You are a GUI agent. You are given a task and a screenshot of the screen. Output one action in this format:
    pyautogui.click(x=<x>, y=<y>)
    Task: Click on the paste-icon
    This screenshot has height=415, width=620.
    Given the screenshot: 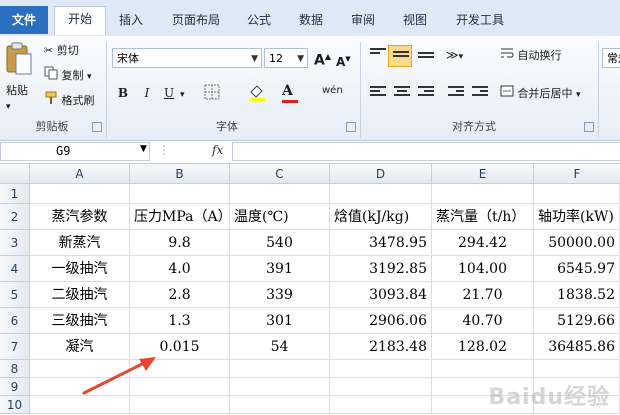 What is the action you would take?
    pyautogui.click(x=20, y=60)
    